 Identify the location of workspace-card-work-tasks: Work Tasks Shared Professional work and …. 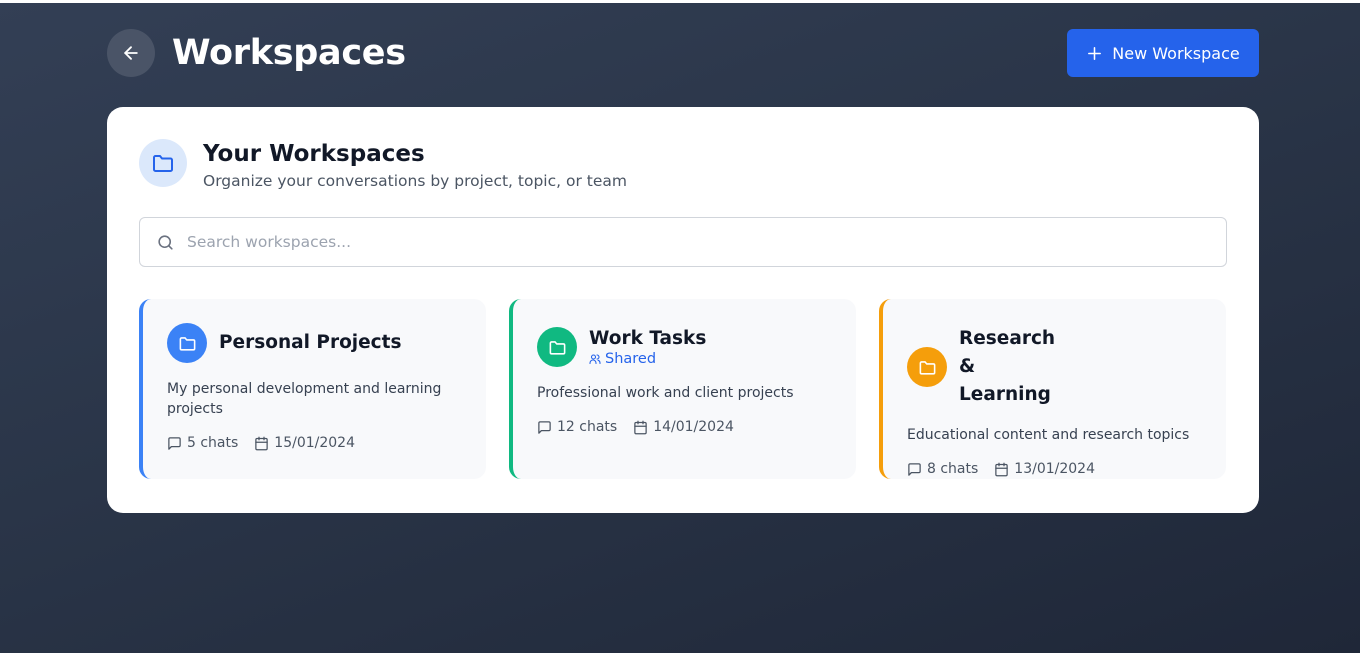
(682, 389).